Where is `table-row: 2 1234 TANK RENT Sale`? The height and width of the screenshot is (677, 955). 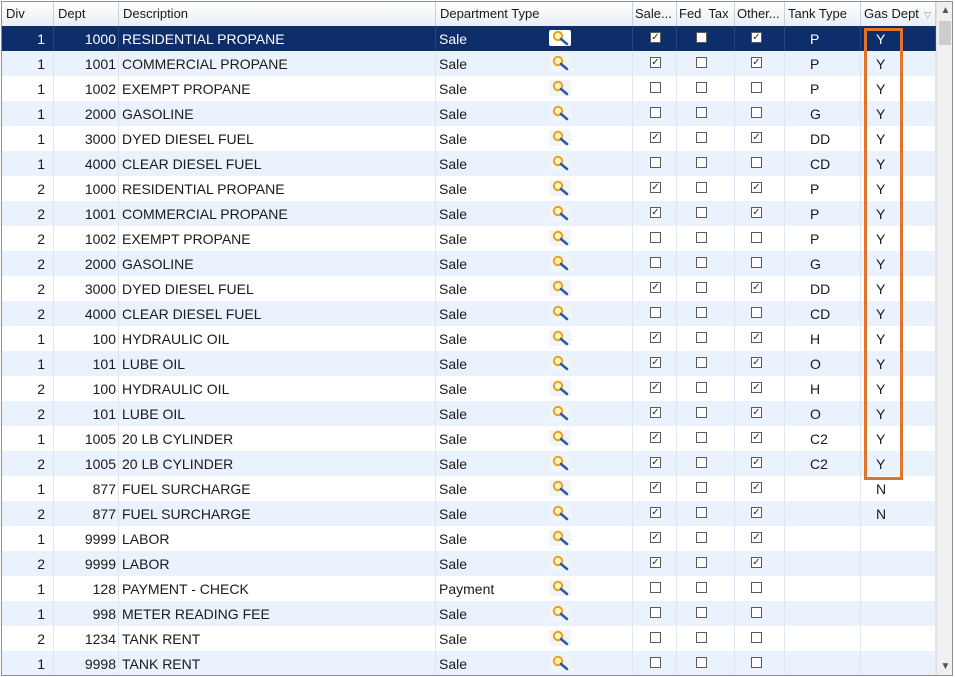
table-row: 2 1234 TANK RENT Sale is located at coordinates (469, 638).